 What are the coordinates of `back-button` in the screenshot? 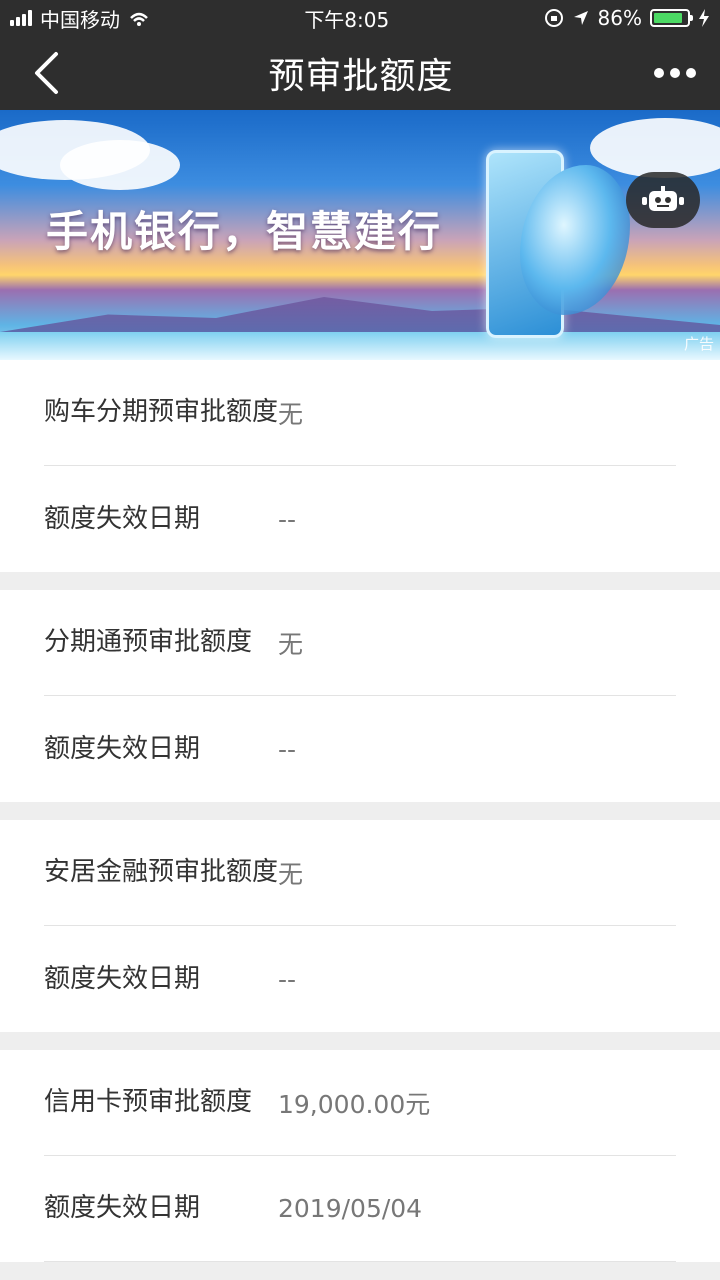 It's located at (50, 73).